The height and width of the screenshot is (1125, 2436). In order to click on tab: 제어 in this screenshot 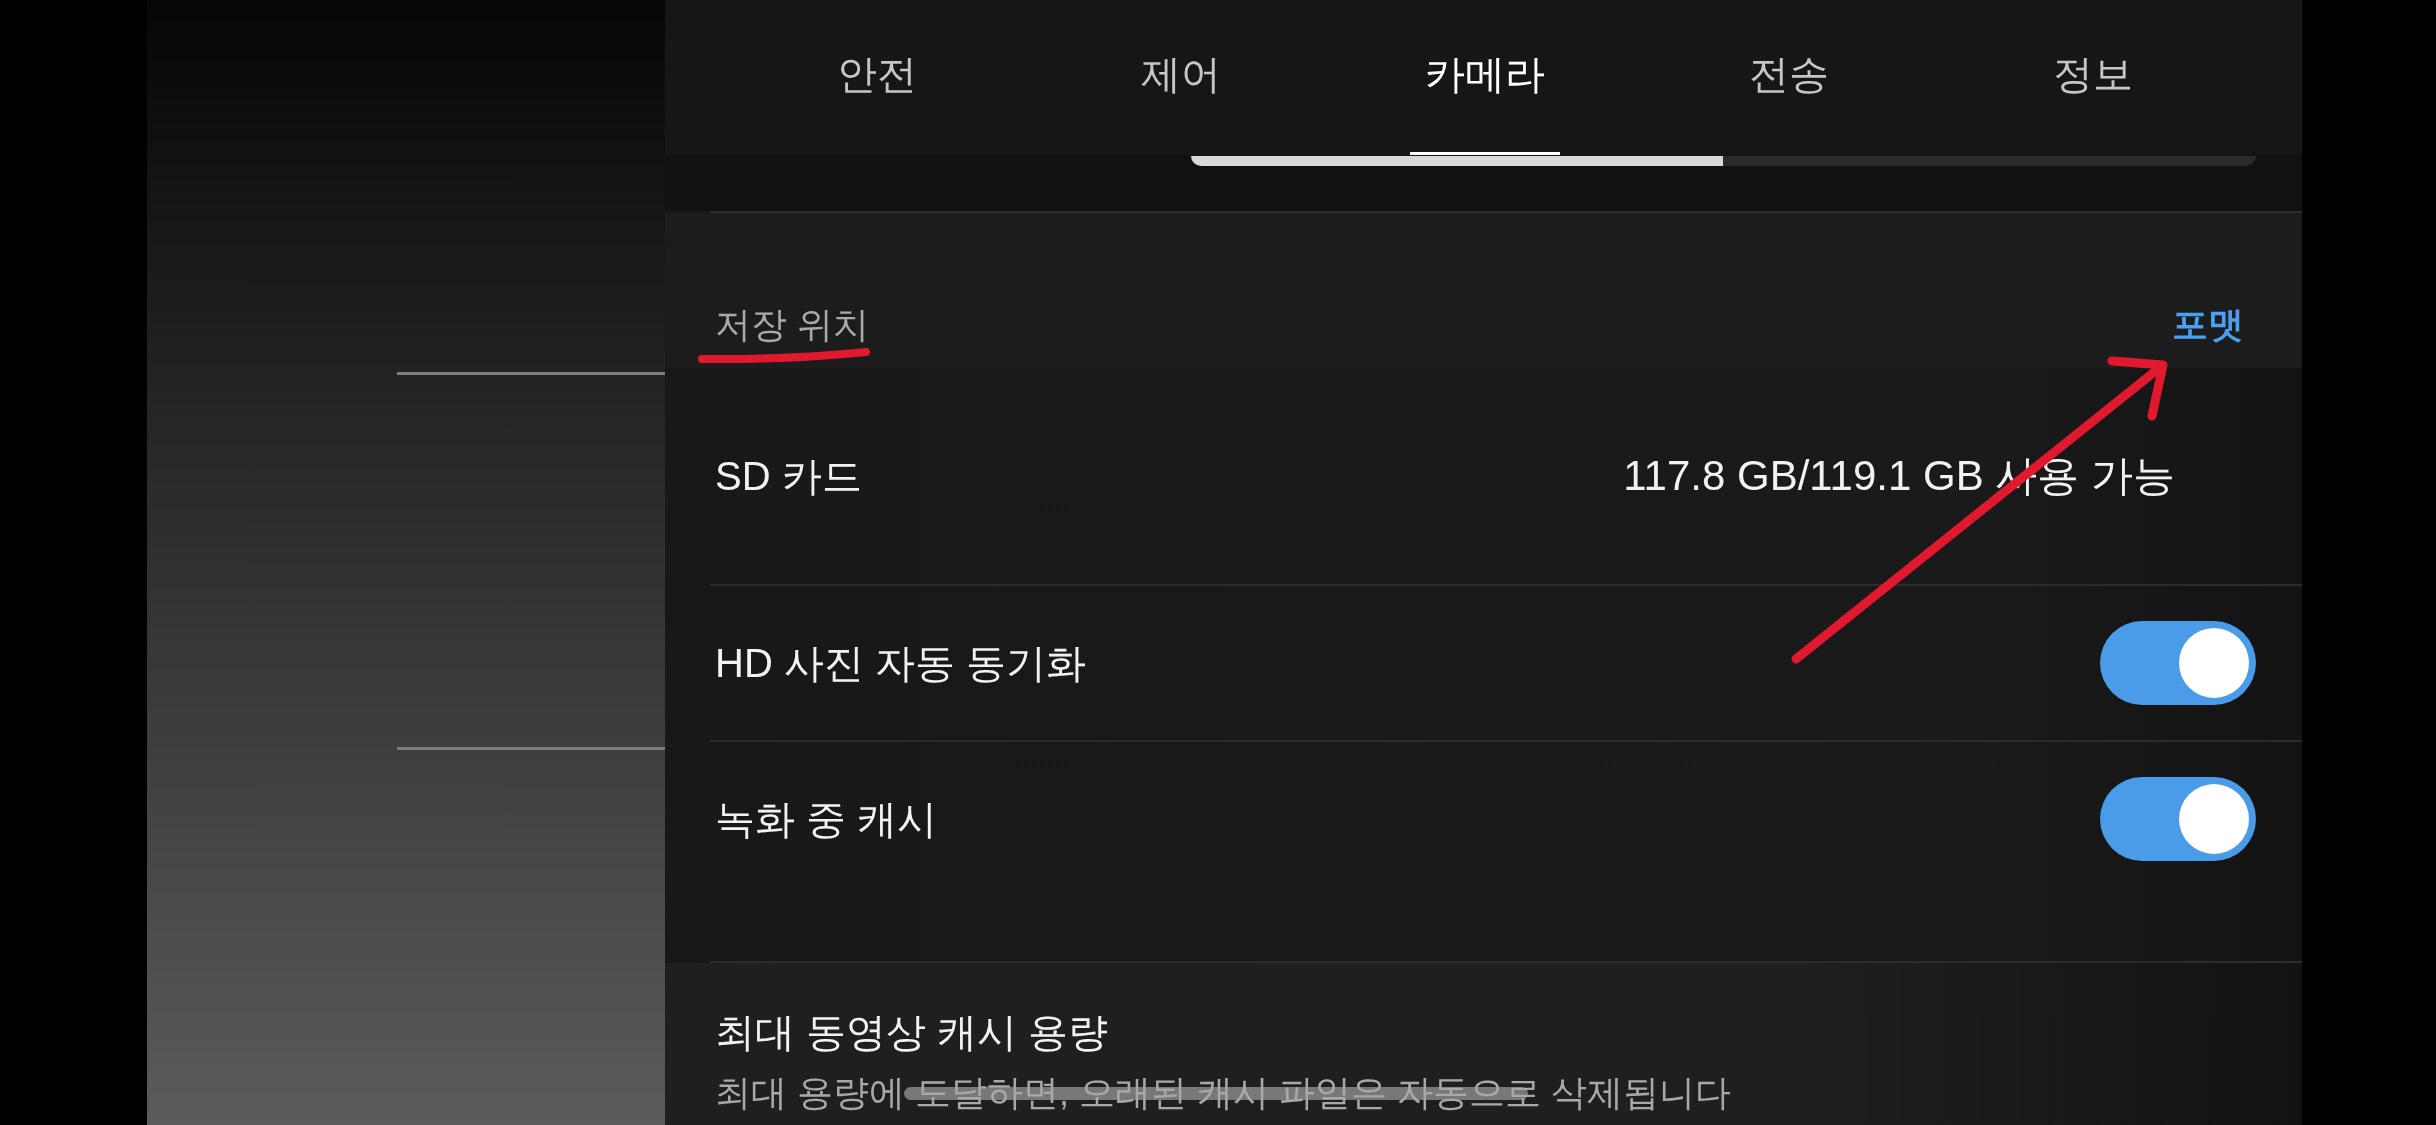, I will do `click(1181, 77)`.